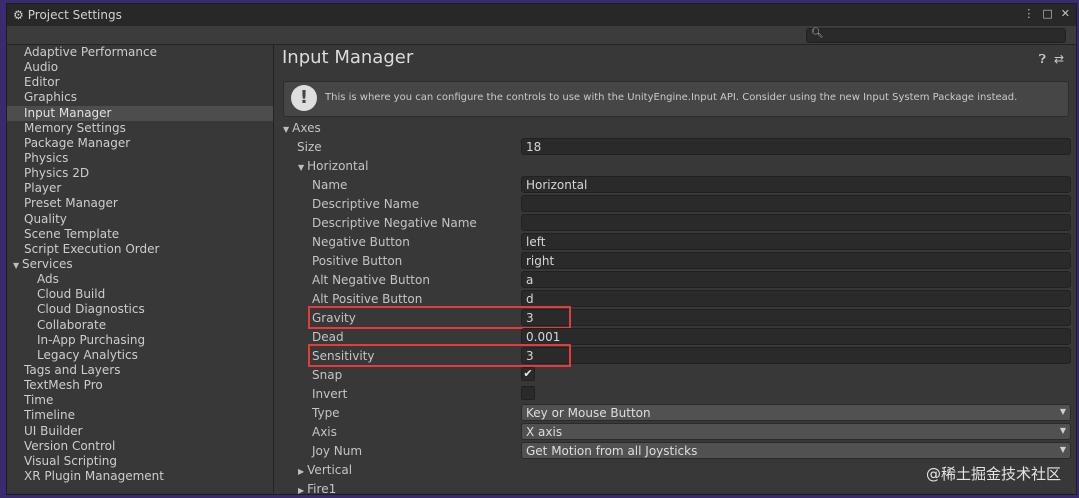 This screenshot has width=1079, height=498. What do you see at coordinates (328, 337) in the screenshot?
I see `dead-label: Dead` at bounding box center [328, 337].